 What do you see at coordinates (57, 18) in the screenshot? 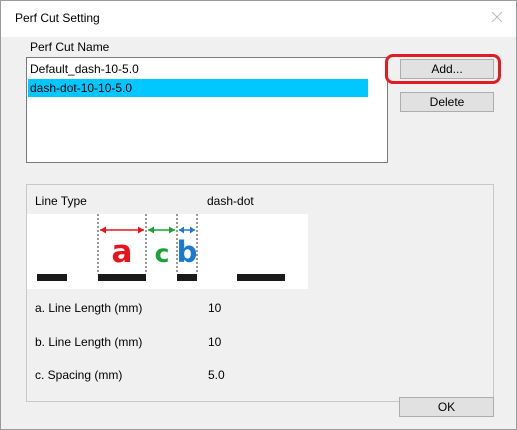
I see `dialog-title: Perf Cut Setting` at bounding box center [57, 18].